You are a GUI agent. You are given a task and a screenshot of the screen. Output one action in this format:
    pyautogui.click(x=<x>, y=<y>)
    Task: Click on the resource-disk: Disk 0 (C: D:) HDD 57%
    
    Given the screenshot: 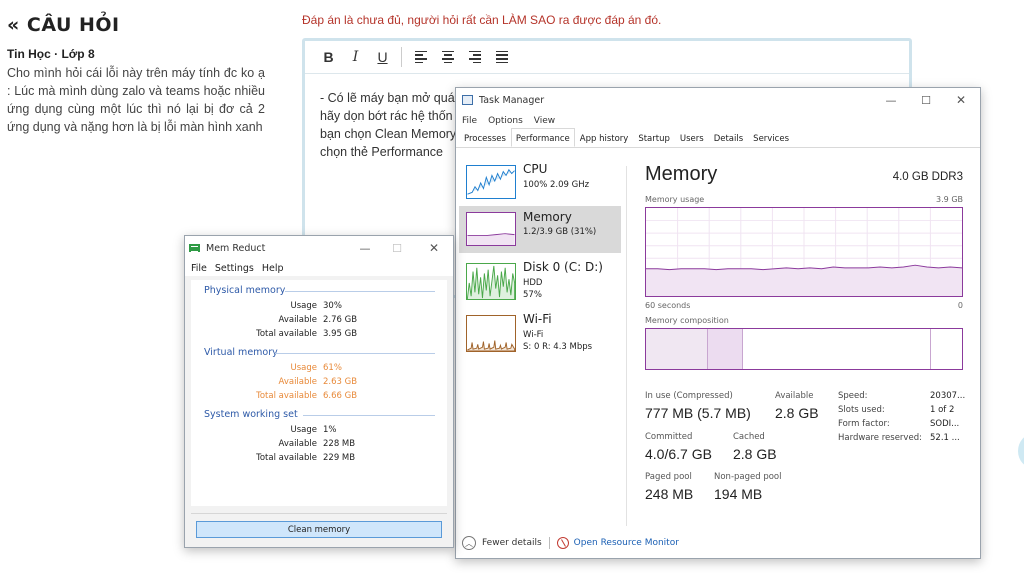 What is the action you would take?
    pyautogui.click(x=540, y=280)
    